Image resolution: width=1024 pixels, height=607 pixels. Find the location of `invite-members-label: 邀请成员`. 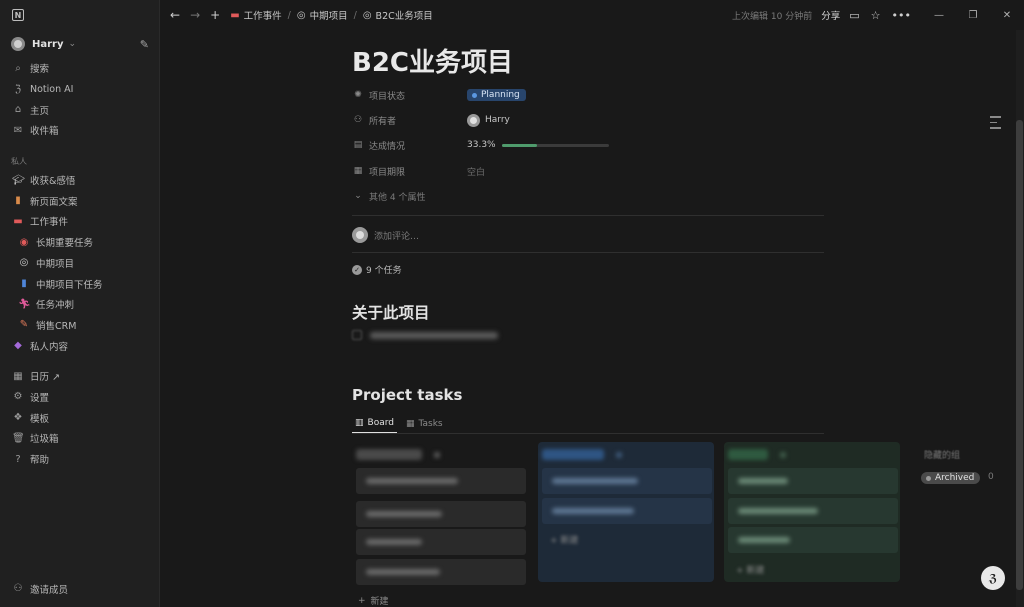

invite-members-label: 邀请成员 is located at coordinates (49, 590).